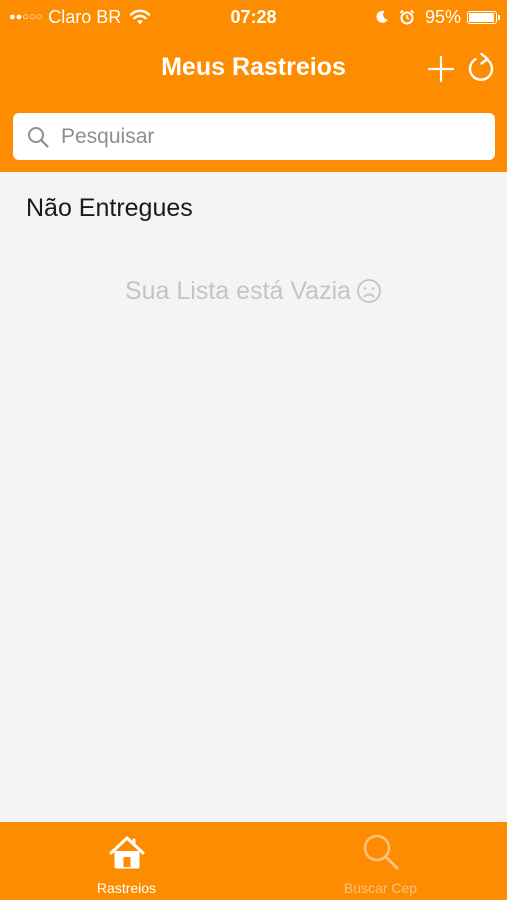 This screenshot has height=900, width=507. Describe the element at coordinates (238, 291) in the screenshot. I see `empty-message: Sua Lista está Vazia` at that location.